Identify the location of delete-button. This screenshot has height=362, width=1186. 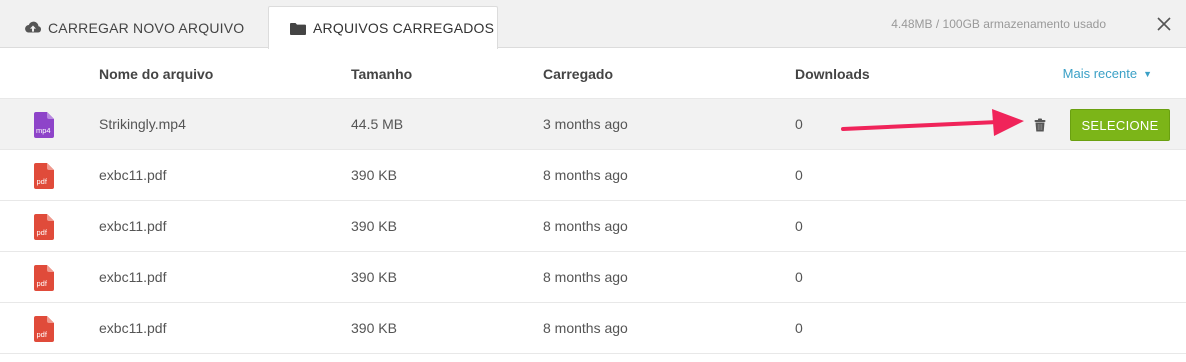
(1040, 124).